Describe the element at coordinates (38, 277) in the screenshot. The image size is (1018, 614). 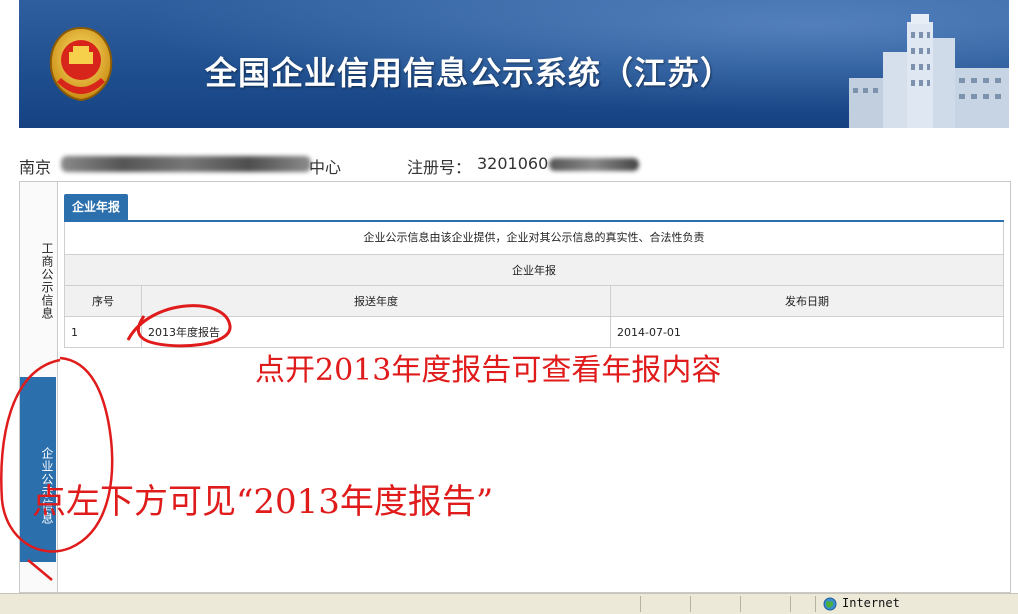
I see `sidebar-item-gongshang-info: 工商公示信息` at that location.